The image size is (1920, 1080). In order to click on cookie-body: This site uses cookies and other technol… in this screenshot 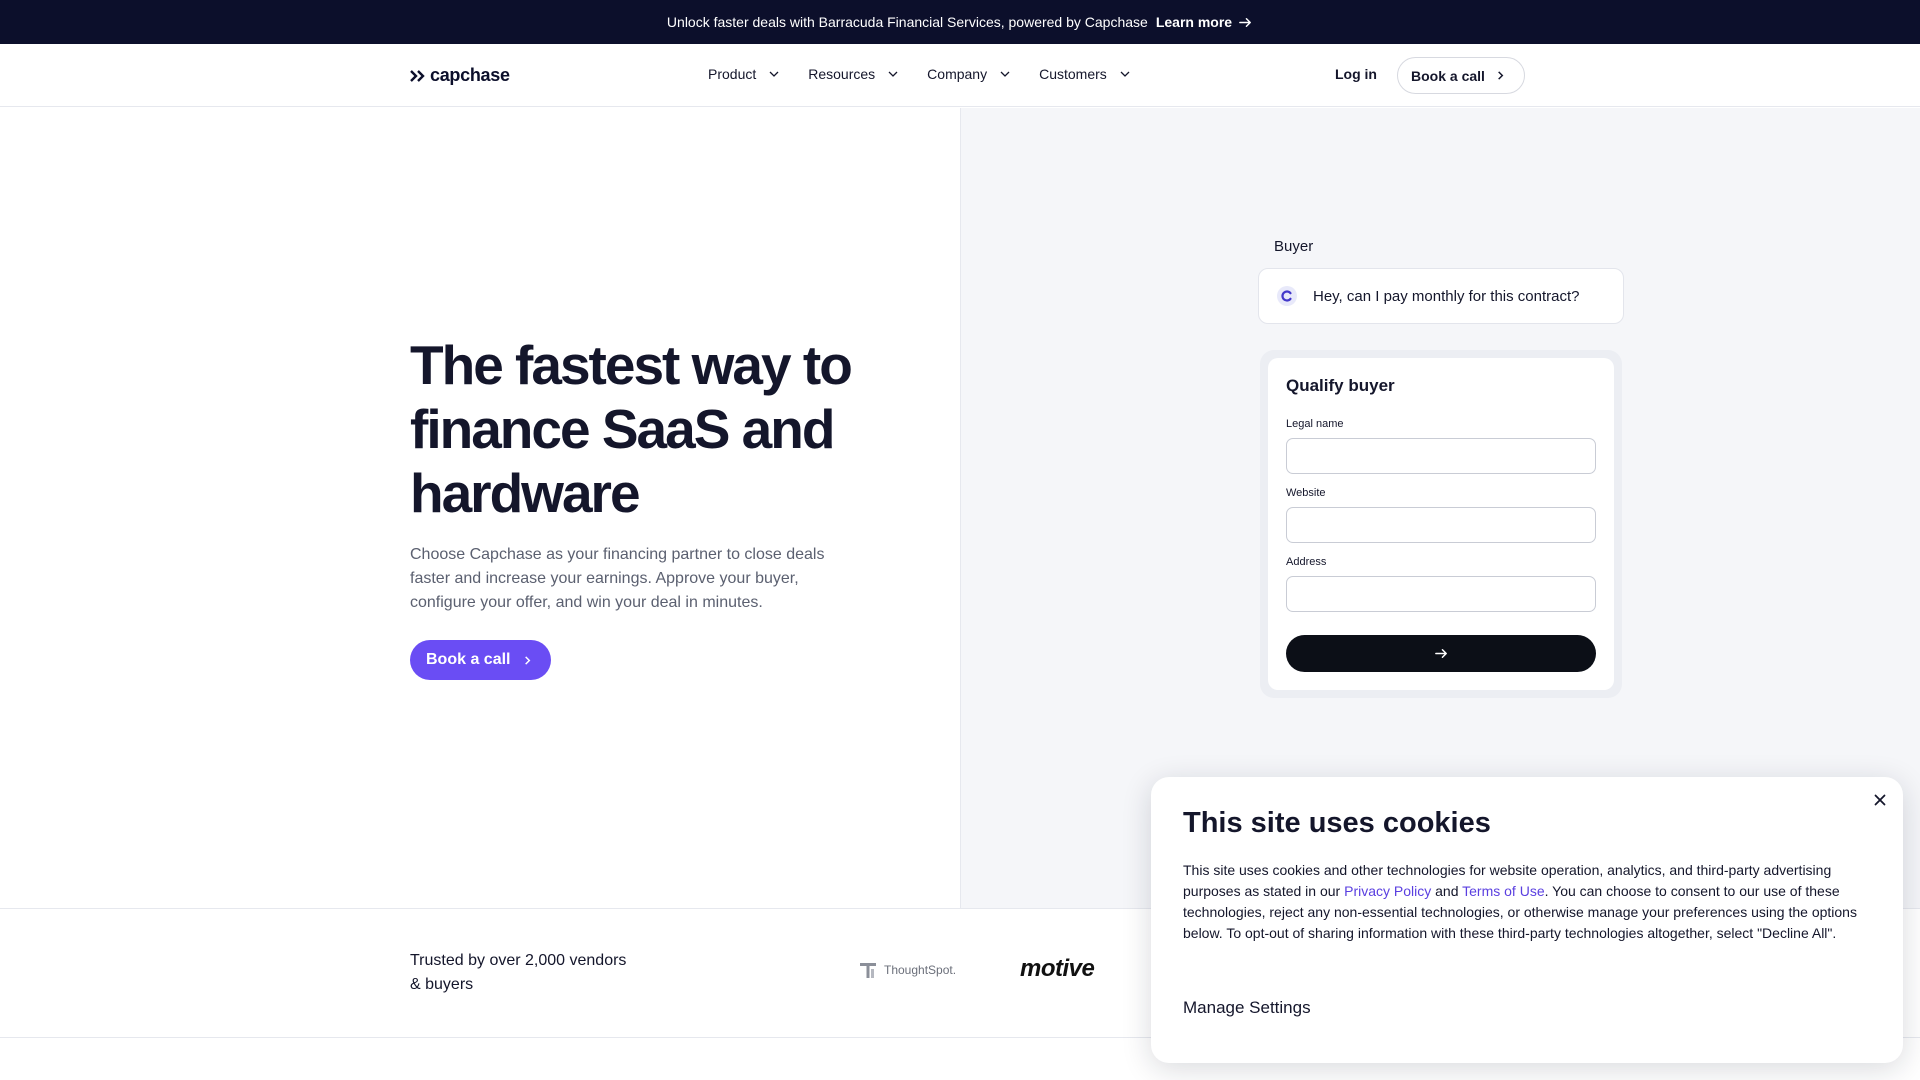, I will do `click(1523, 902)`.